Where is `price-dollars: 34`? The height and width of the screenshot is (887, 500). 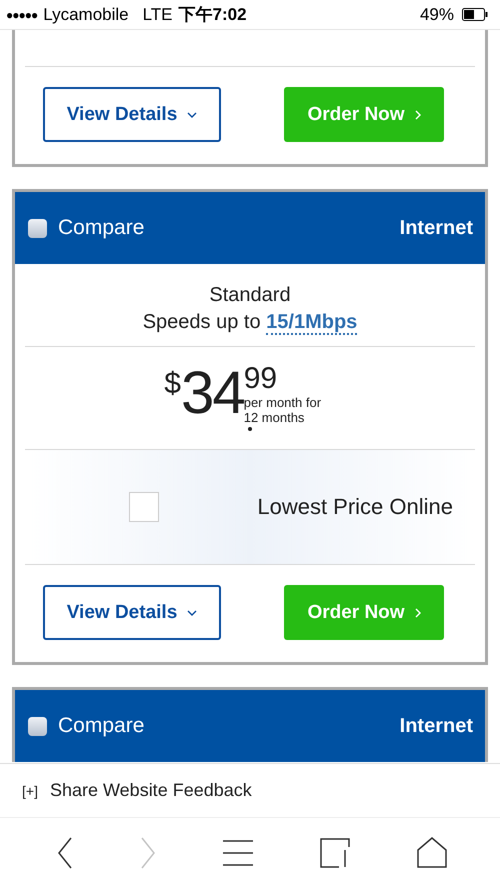
price-dollars: 34 is located at coordinates (212, 394).